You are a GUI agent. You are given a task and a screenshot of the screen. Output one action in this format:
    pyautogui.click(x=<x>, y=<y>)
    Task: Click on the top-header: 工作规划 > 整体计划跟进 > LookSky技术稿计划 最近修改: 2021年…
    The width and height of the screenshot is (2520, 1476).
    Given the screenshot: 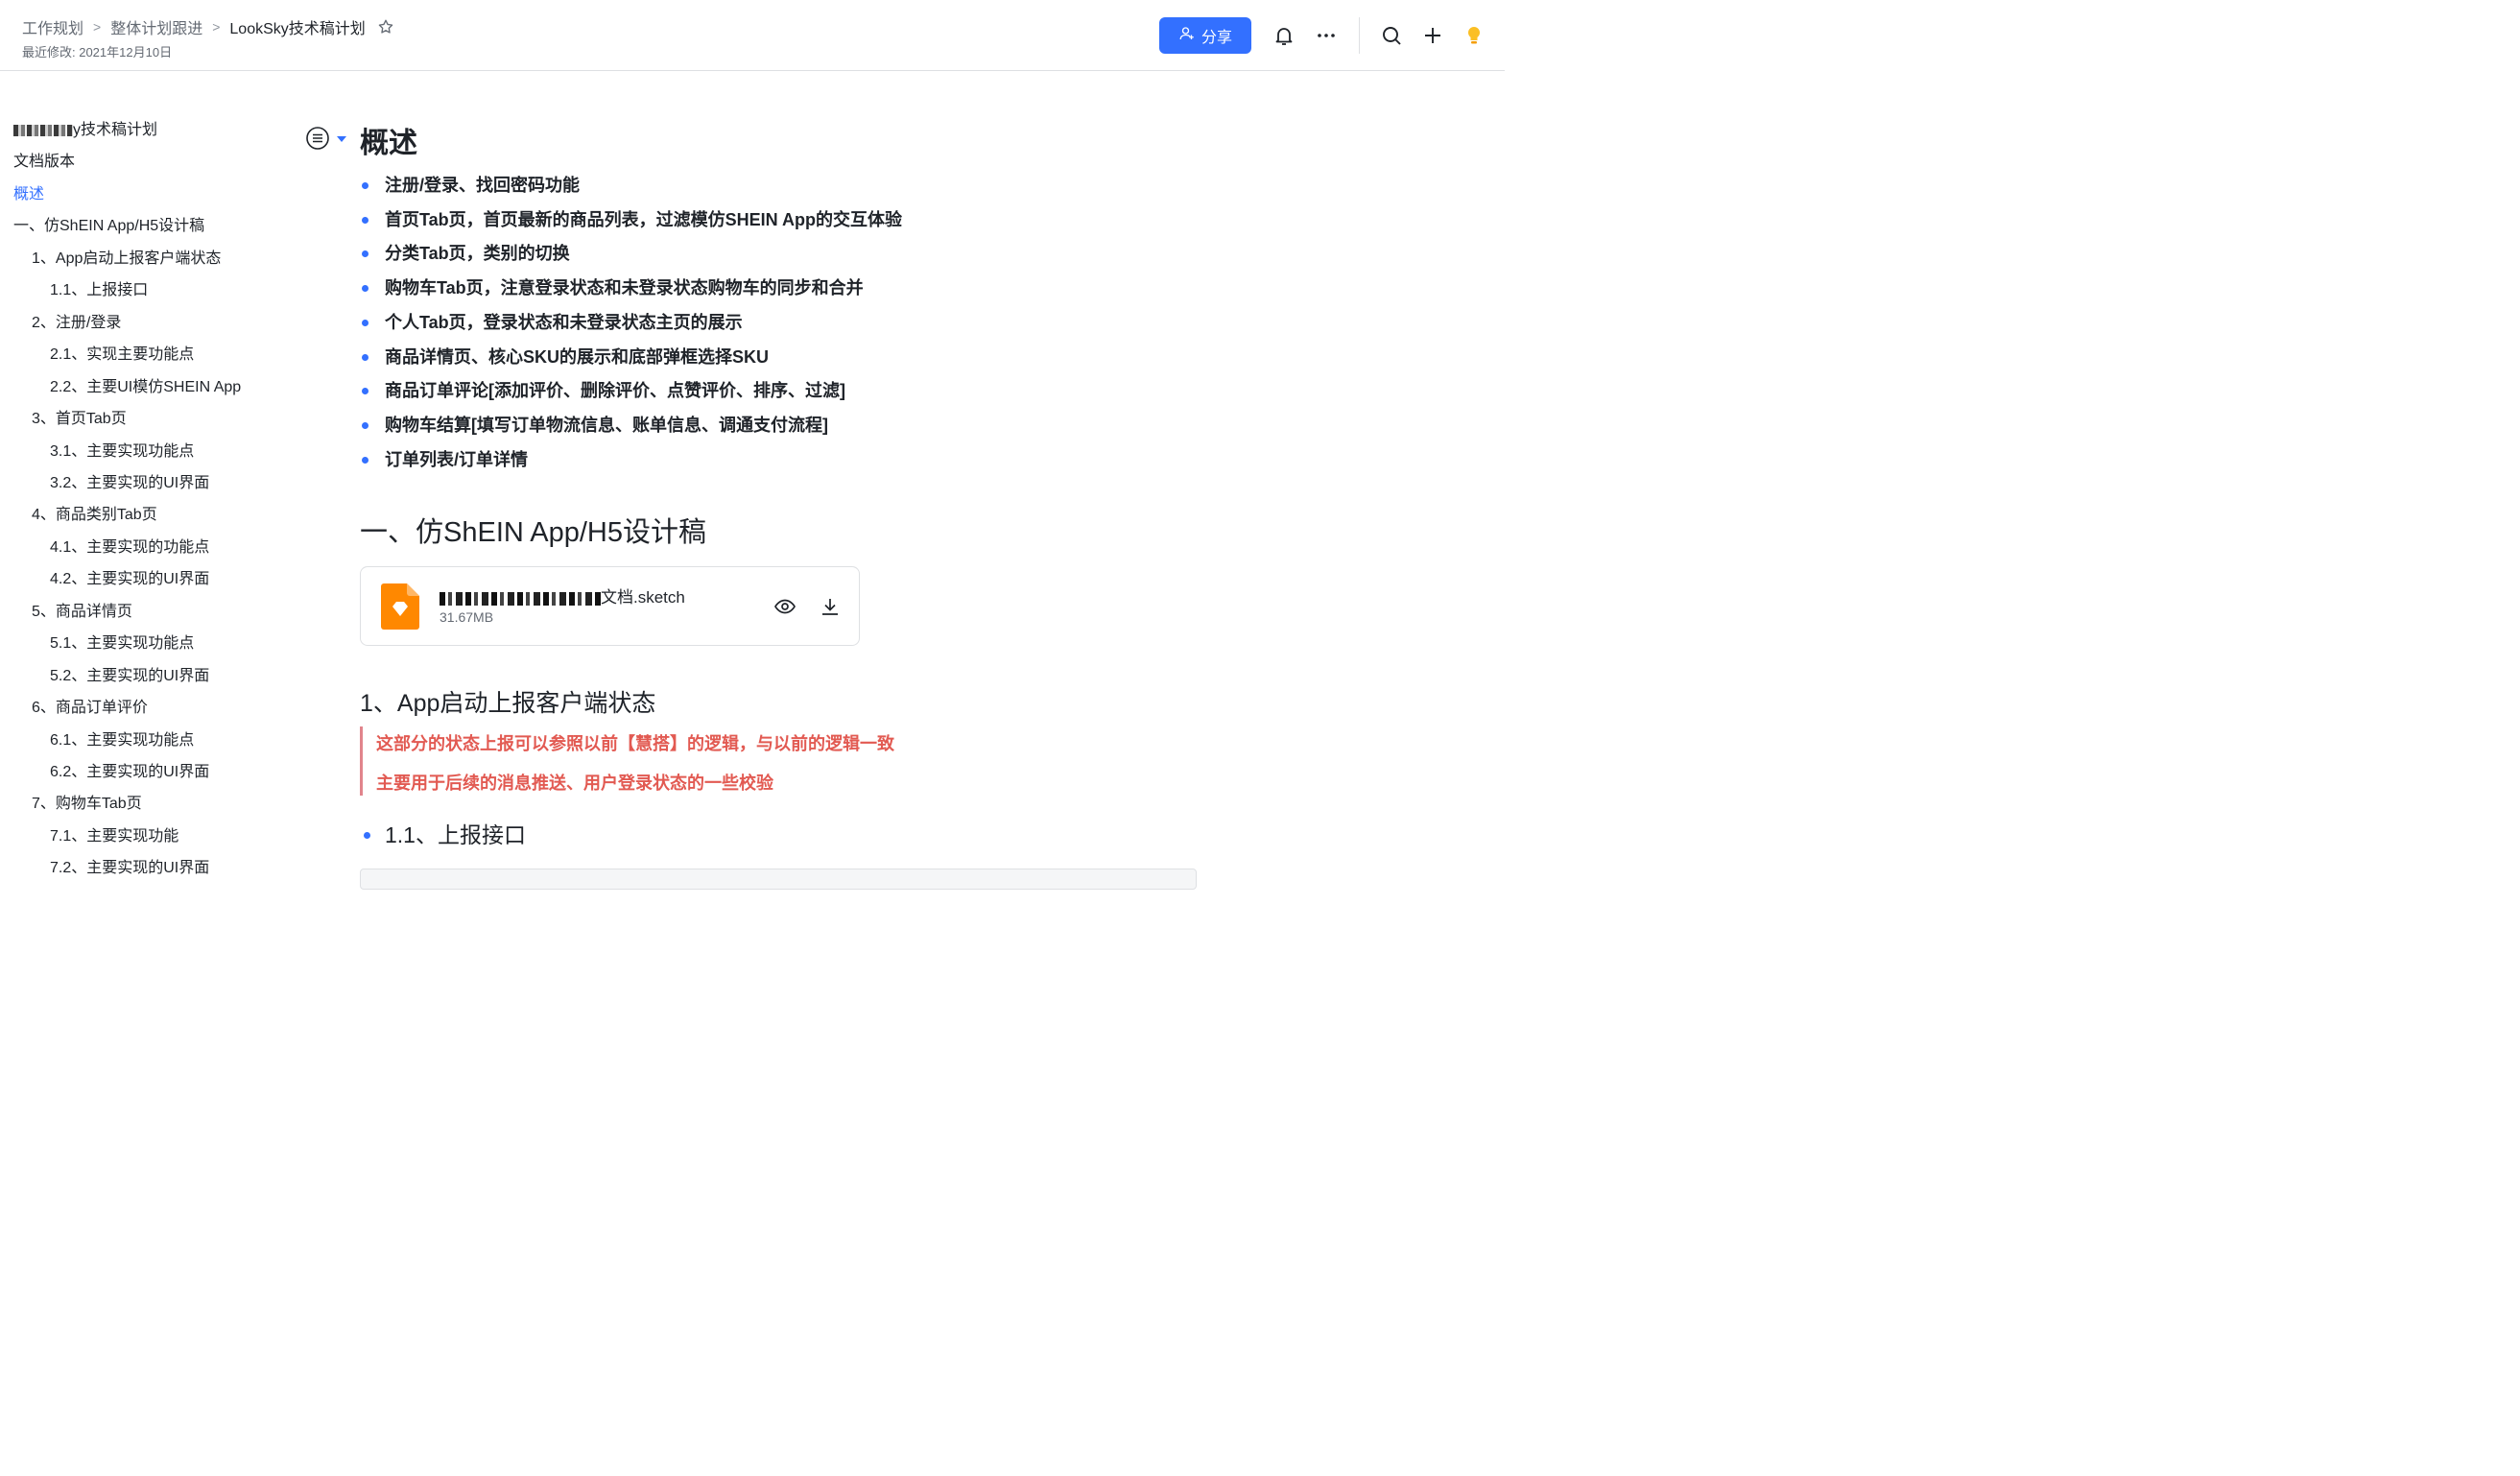 What is the action you would take?
    pyautogui.click(x=752, y=36)
    